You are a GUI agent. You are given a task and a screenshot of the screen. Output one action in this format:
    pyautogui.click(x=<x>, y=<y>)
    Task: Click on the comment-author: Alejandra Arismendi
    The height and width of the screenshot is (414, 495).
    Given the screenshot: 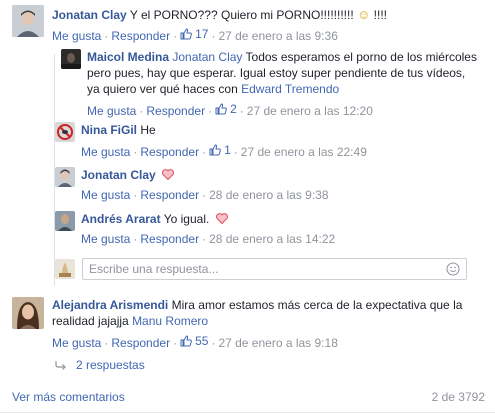 What is the action you would take?
    pyautogui.click(x=110, y=305)
    